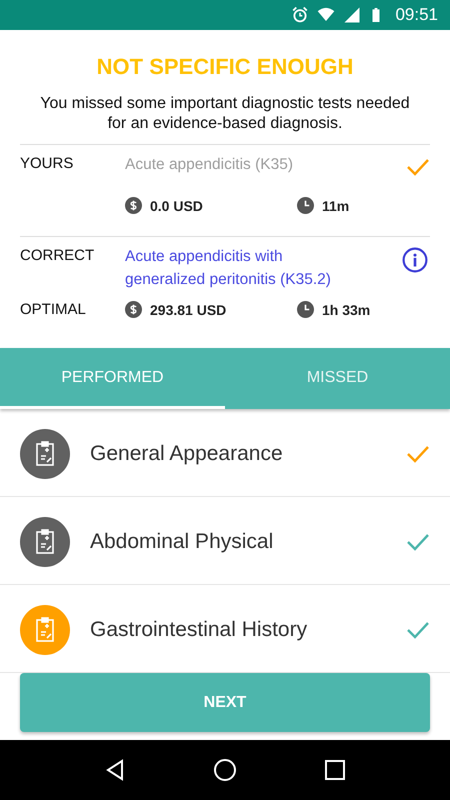  What do you see at coordinates (346, 310) in the screenshot?
I see `time-value: 1h 33m` at bounding box center [346, 310].